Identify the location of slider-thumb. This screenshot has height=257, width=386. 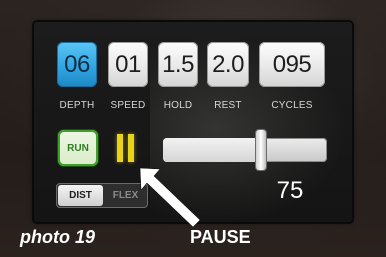
(261, 150).